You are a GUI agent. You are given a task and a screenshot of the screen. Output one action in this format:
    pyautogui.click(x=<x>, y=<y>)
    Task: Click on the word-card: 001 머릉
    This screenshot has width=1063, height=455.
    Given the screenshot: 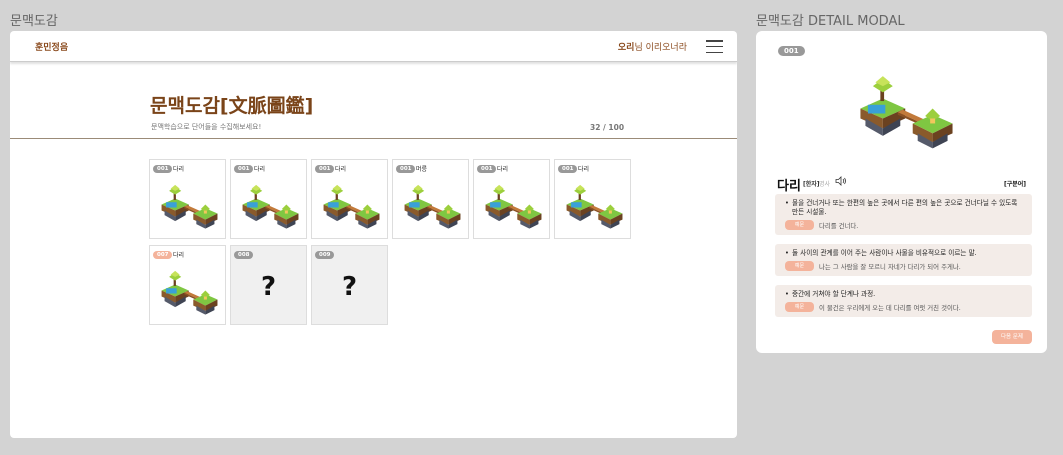 What is the action you would take?
    pyautogui.click(x=430, y=199)
    